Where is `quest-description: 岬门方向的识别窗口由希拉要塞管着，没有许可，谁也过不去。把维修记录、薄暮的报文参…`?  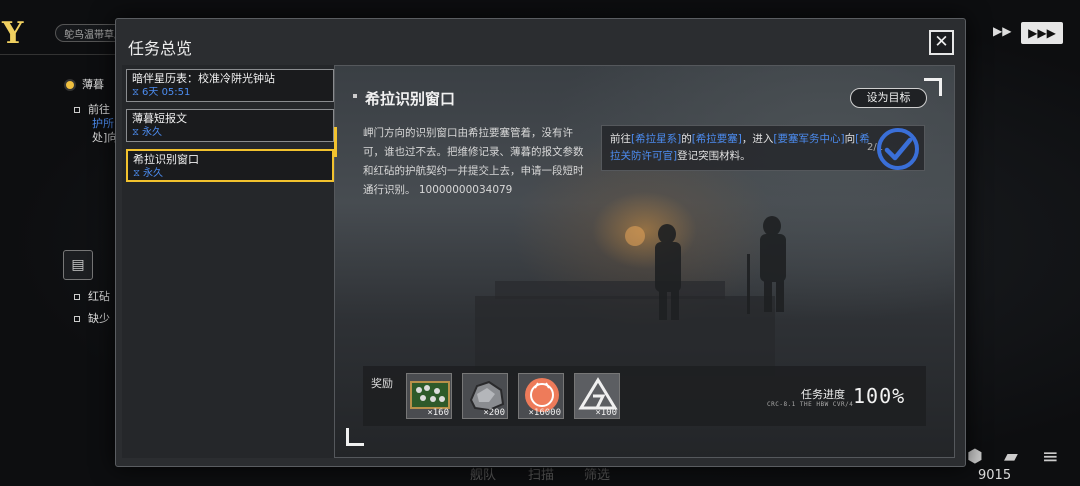 quest-description: 岬门方向的识别窗口由希拉要塞管着，没有许可，谁也过不去。把维修记录、薄暮的报文参… is located at coordinates (473, 161).